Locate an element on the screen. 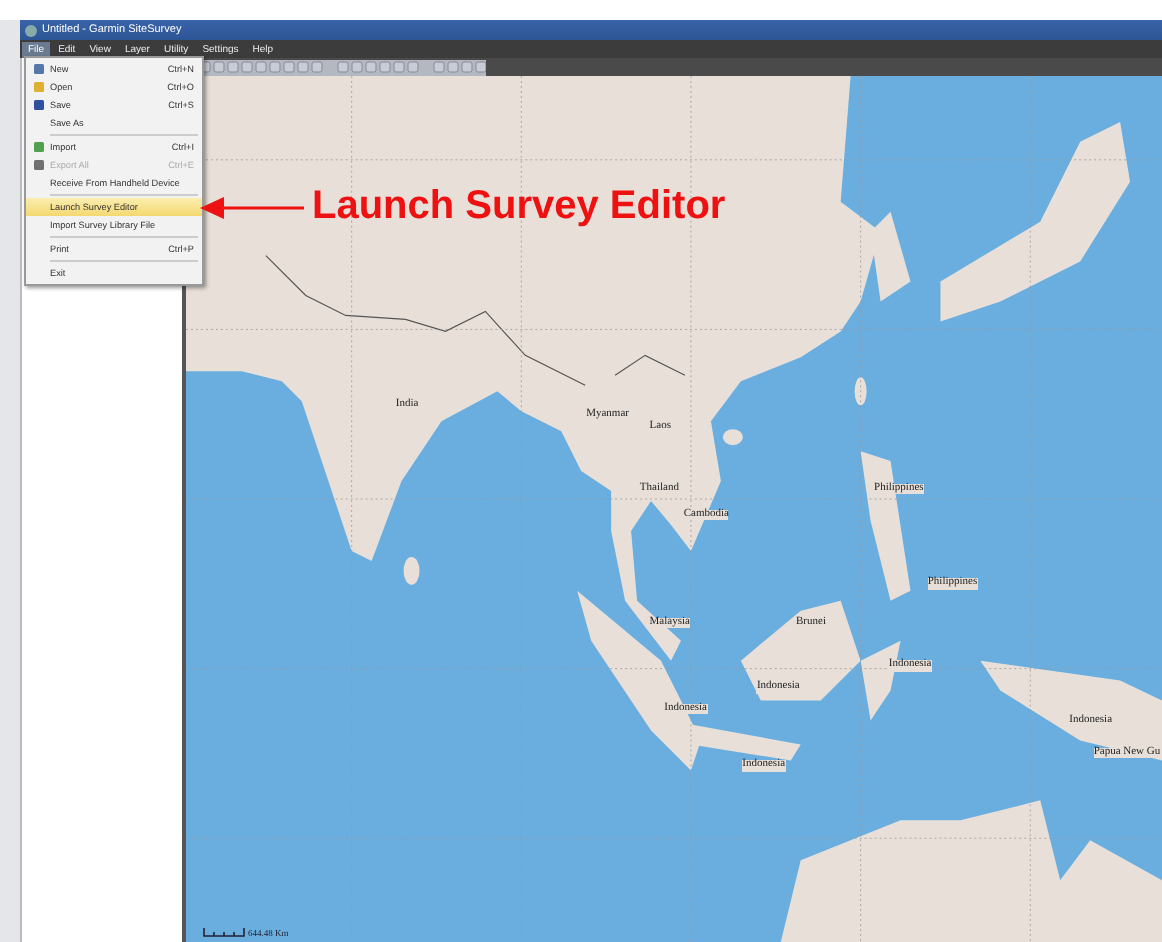 This screenshot has width=1162, height=942. scale-bar-icon is located at coordinates (224, 933).